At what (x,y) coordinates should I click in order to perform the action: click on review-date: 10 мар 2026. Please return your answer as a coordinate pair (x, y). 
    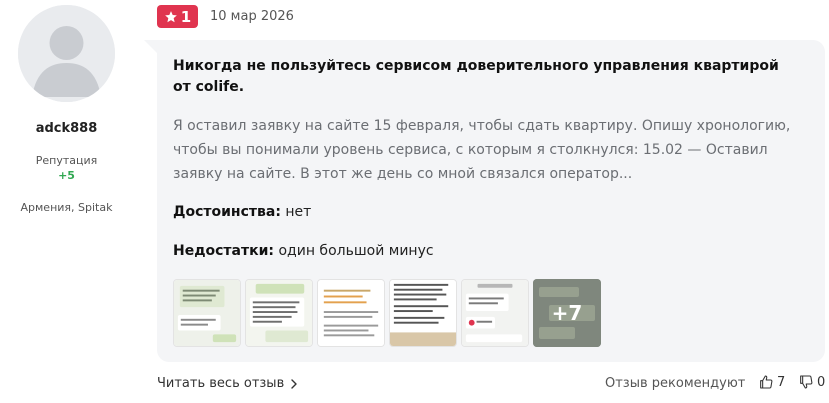
    Looking at the image, I should click on (252, 16).